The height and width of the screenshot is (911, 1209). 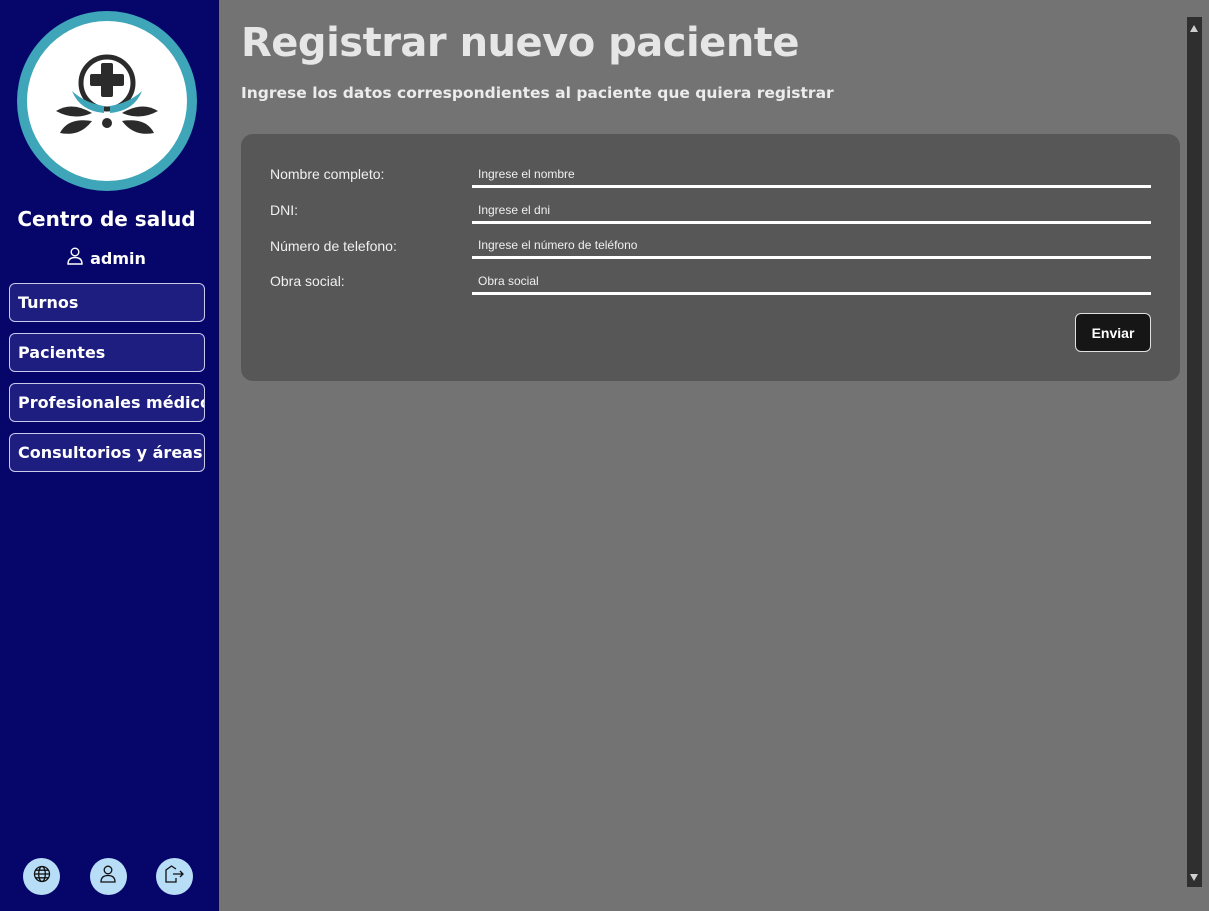 I want to click on current-user: admin, so click(x=106, y=258).